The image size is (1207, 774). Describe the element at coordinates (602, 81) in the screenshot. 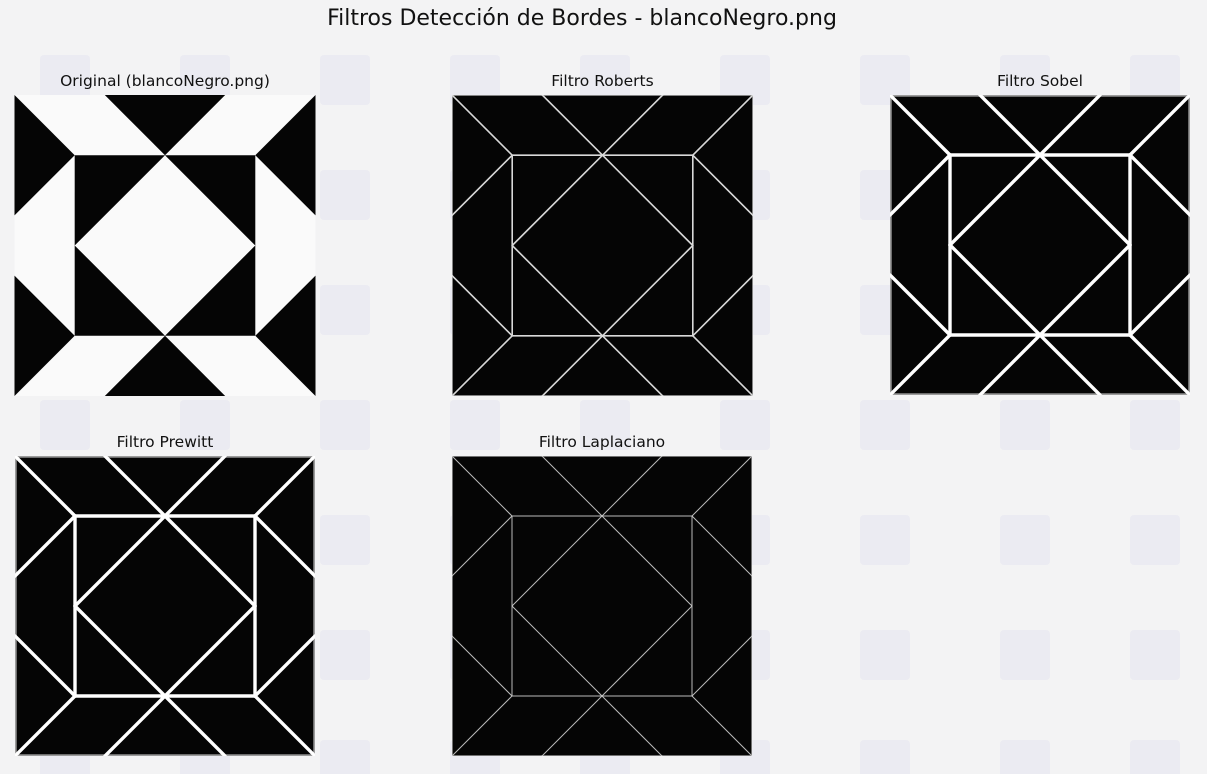

I see `panel-title-roberts: Filtro Roberts` at that location.